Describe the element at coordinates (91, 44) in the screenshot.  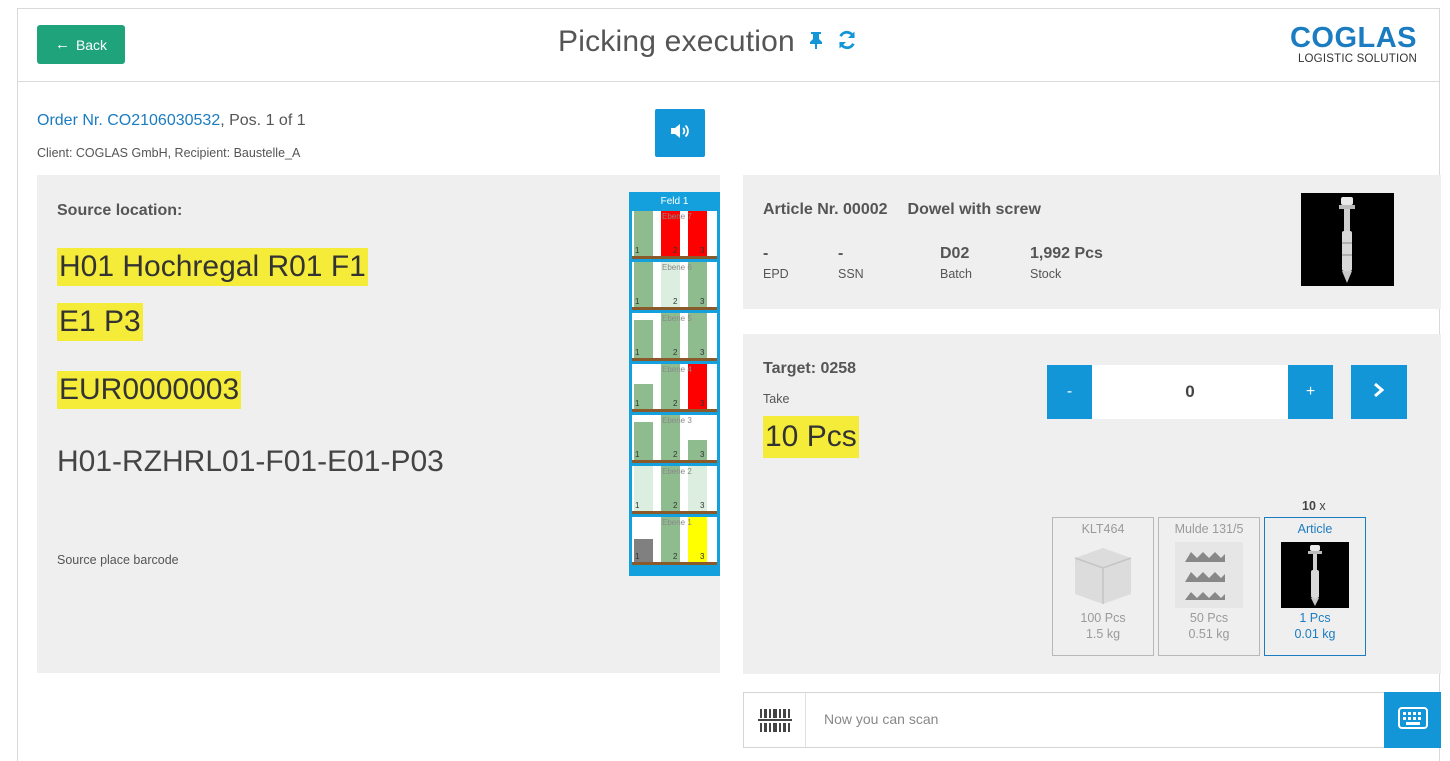
I see `back-button-label: Back` at that location.